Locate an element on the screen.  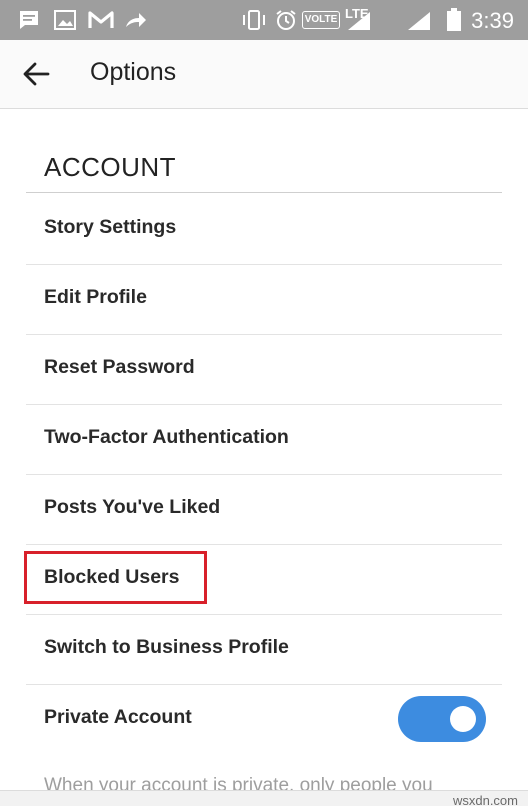
option-label: Private Account is located at coordinates (118, 717).